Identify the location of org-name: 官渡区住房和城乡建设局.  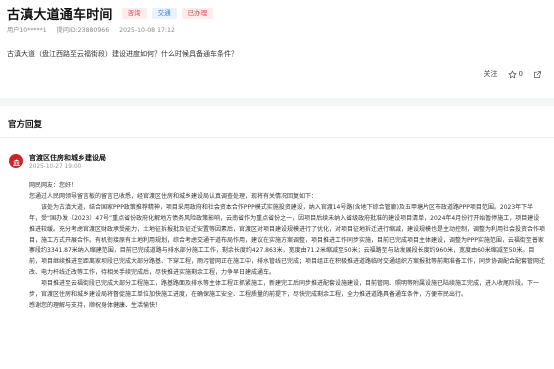
(67, 158).